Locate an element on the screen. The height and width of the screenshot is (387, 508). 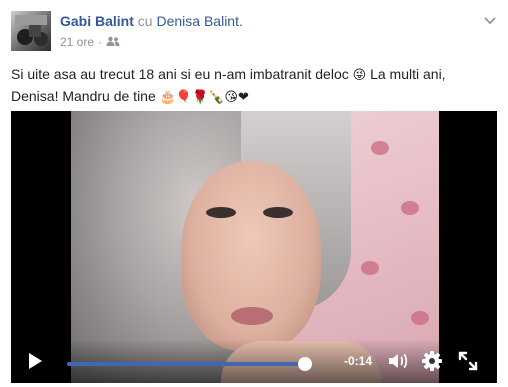
audience-friends-icon is located at coordinates (113, 42).